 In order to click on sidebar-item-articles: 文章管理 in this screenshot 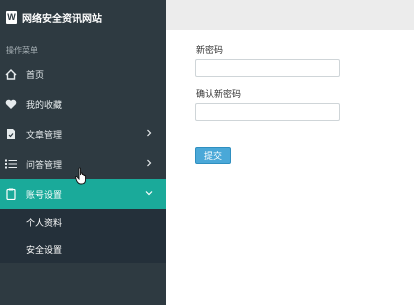, I will do `click(83, 134)`.